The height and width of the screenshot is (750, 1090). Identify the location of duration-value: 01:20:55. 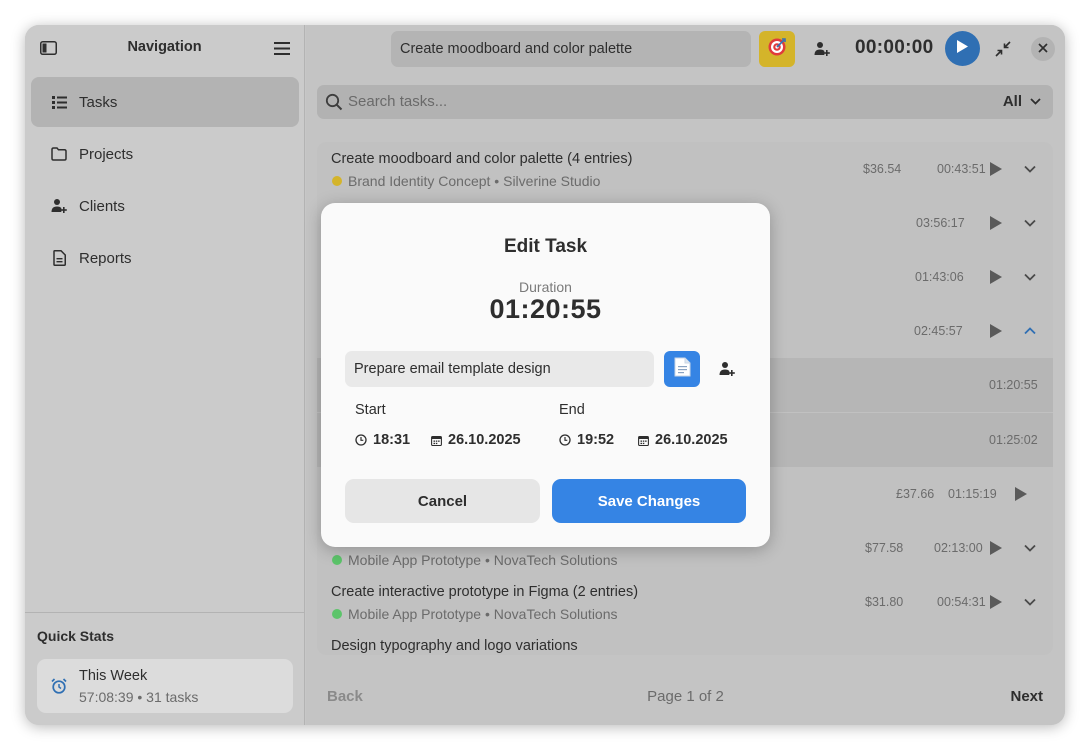
(545, 309).